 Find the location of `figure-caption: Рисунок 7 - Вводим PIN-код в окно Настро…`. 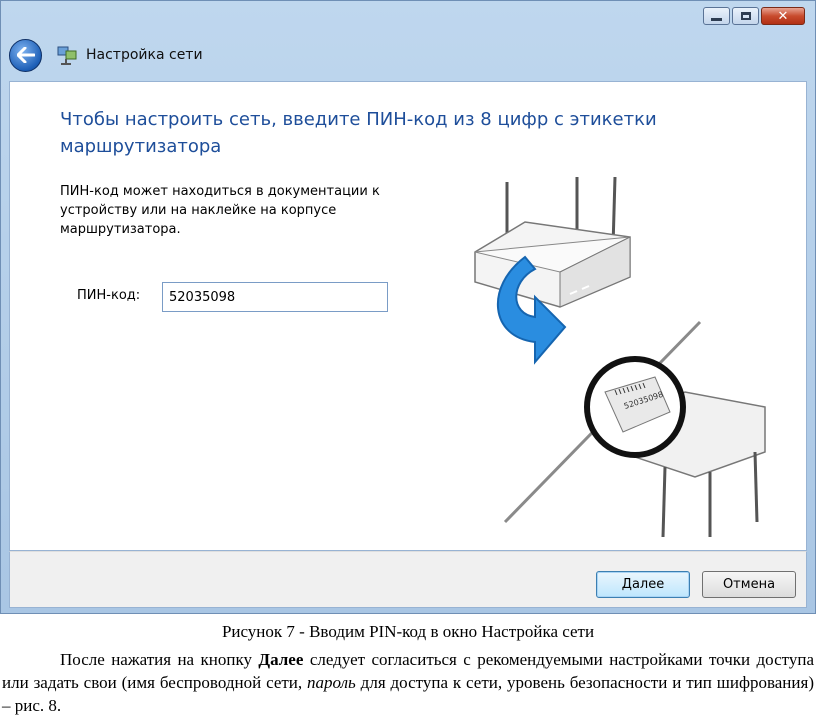

figure-caption: Рисунок 7 - Вводим PIN-код в окно Настро… is located at coordinates (408, 631).